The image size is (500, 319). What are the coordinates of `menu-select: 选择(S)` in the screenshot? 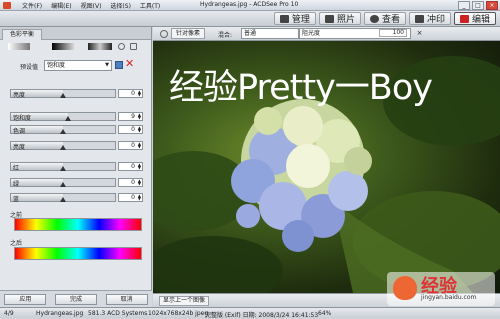 It's located at (120, 5).